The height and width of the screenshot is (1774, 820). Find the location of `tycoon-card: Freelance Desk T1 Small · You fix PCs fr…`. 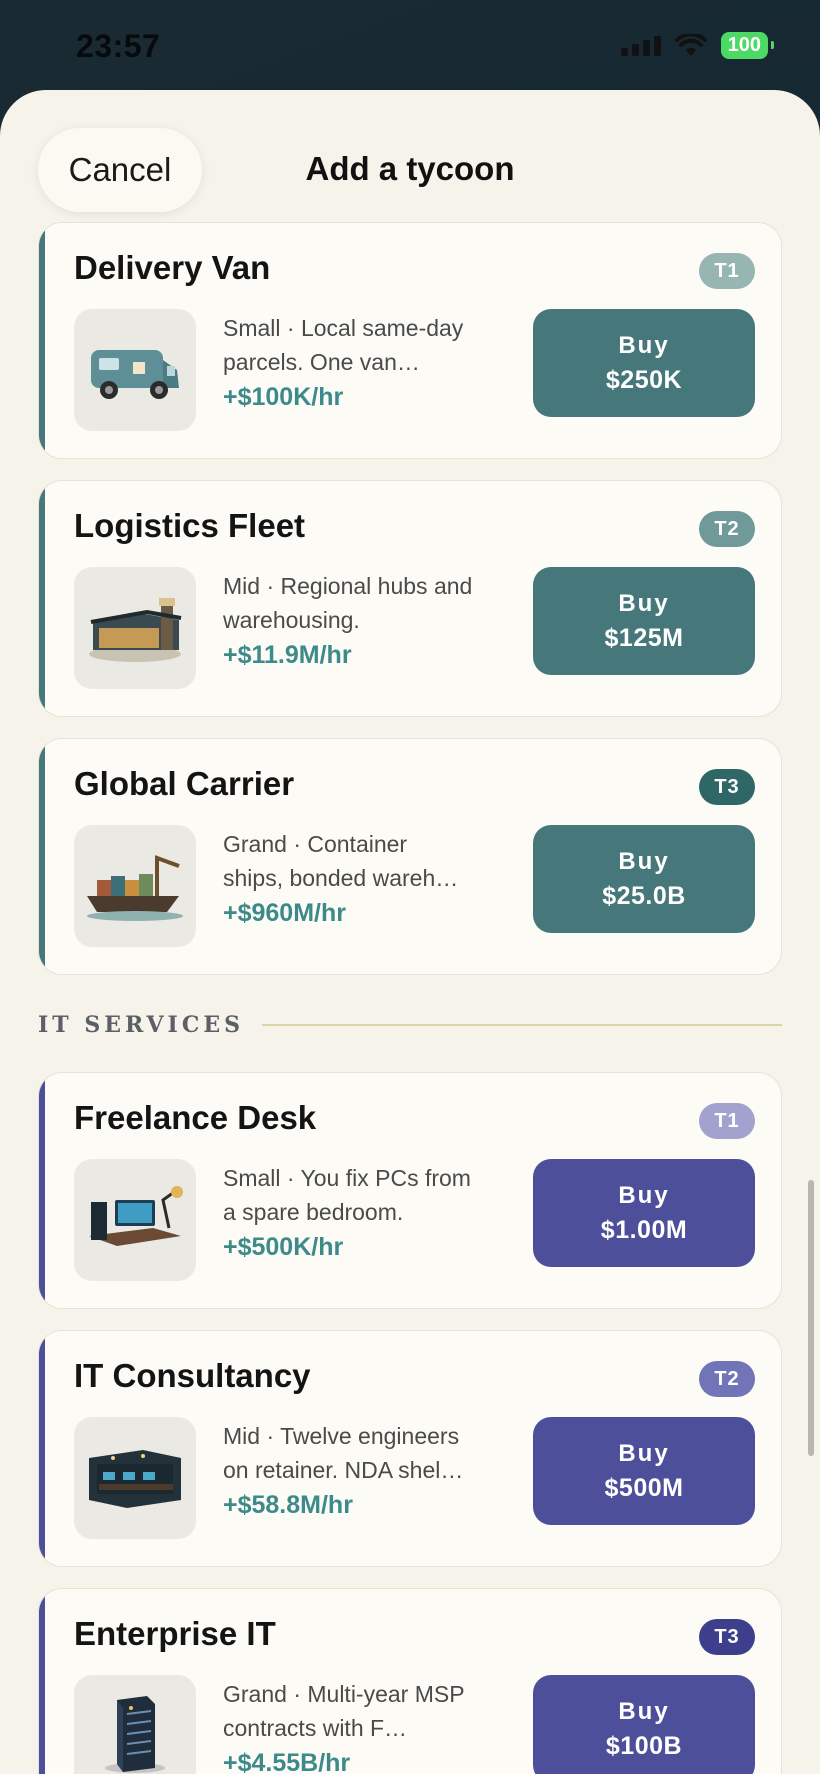

tycoon-card: Freelance Desk T1 Small · You fix PCs fr… is located at coordinates (410, 1190).